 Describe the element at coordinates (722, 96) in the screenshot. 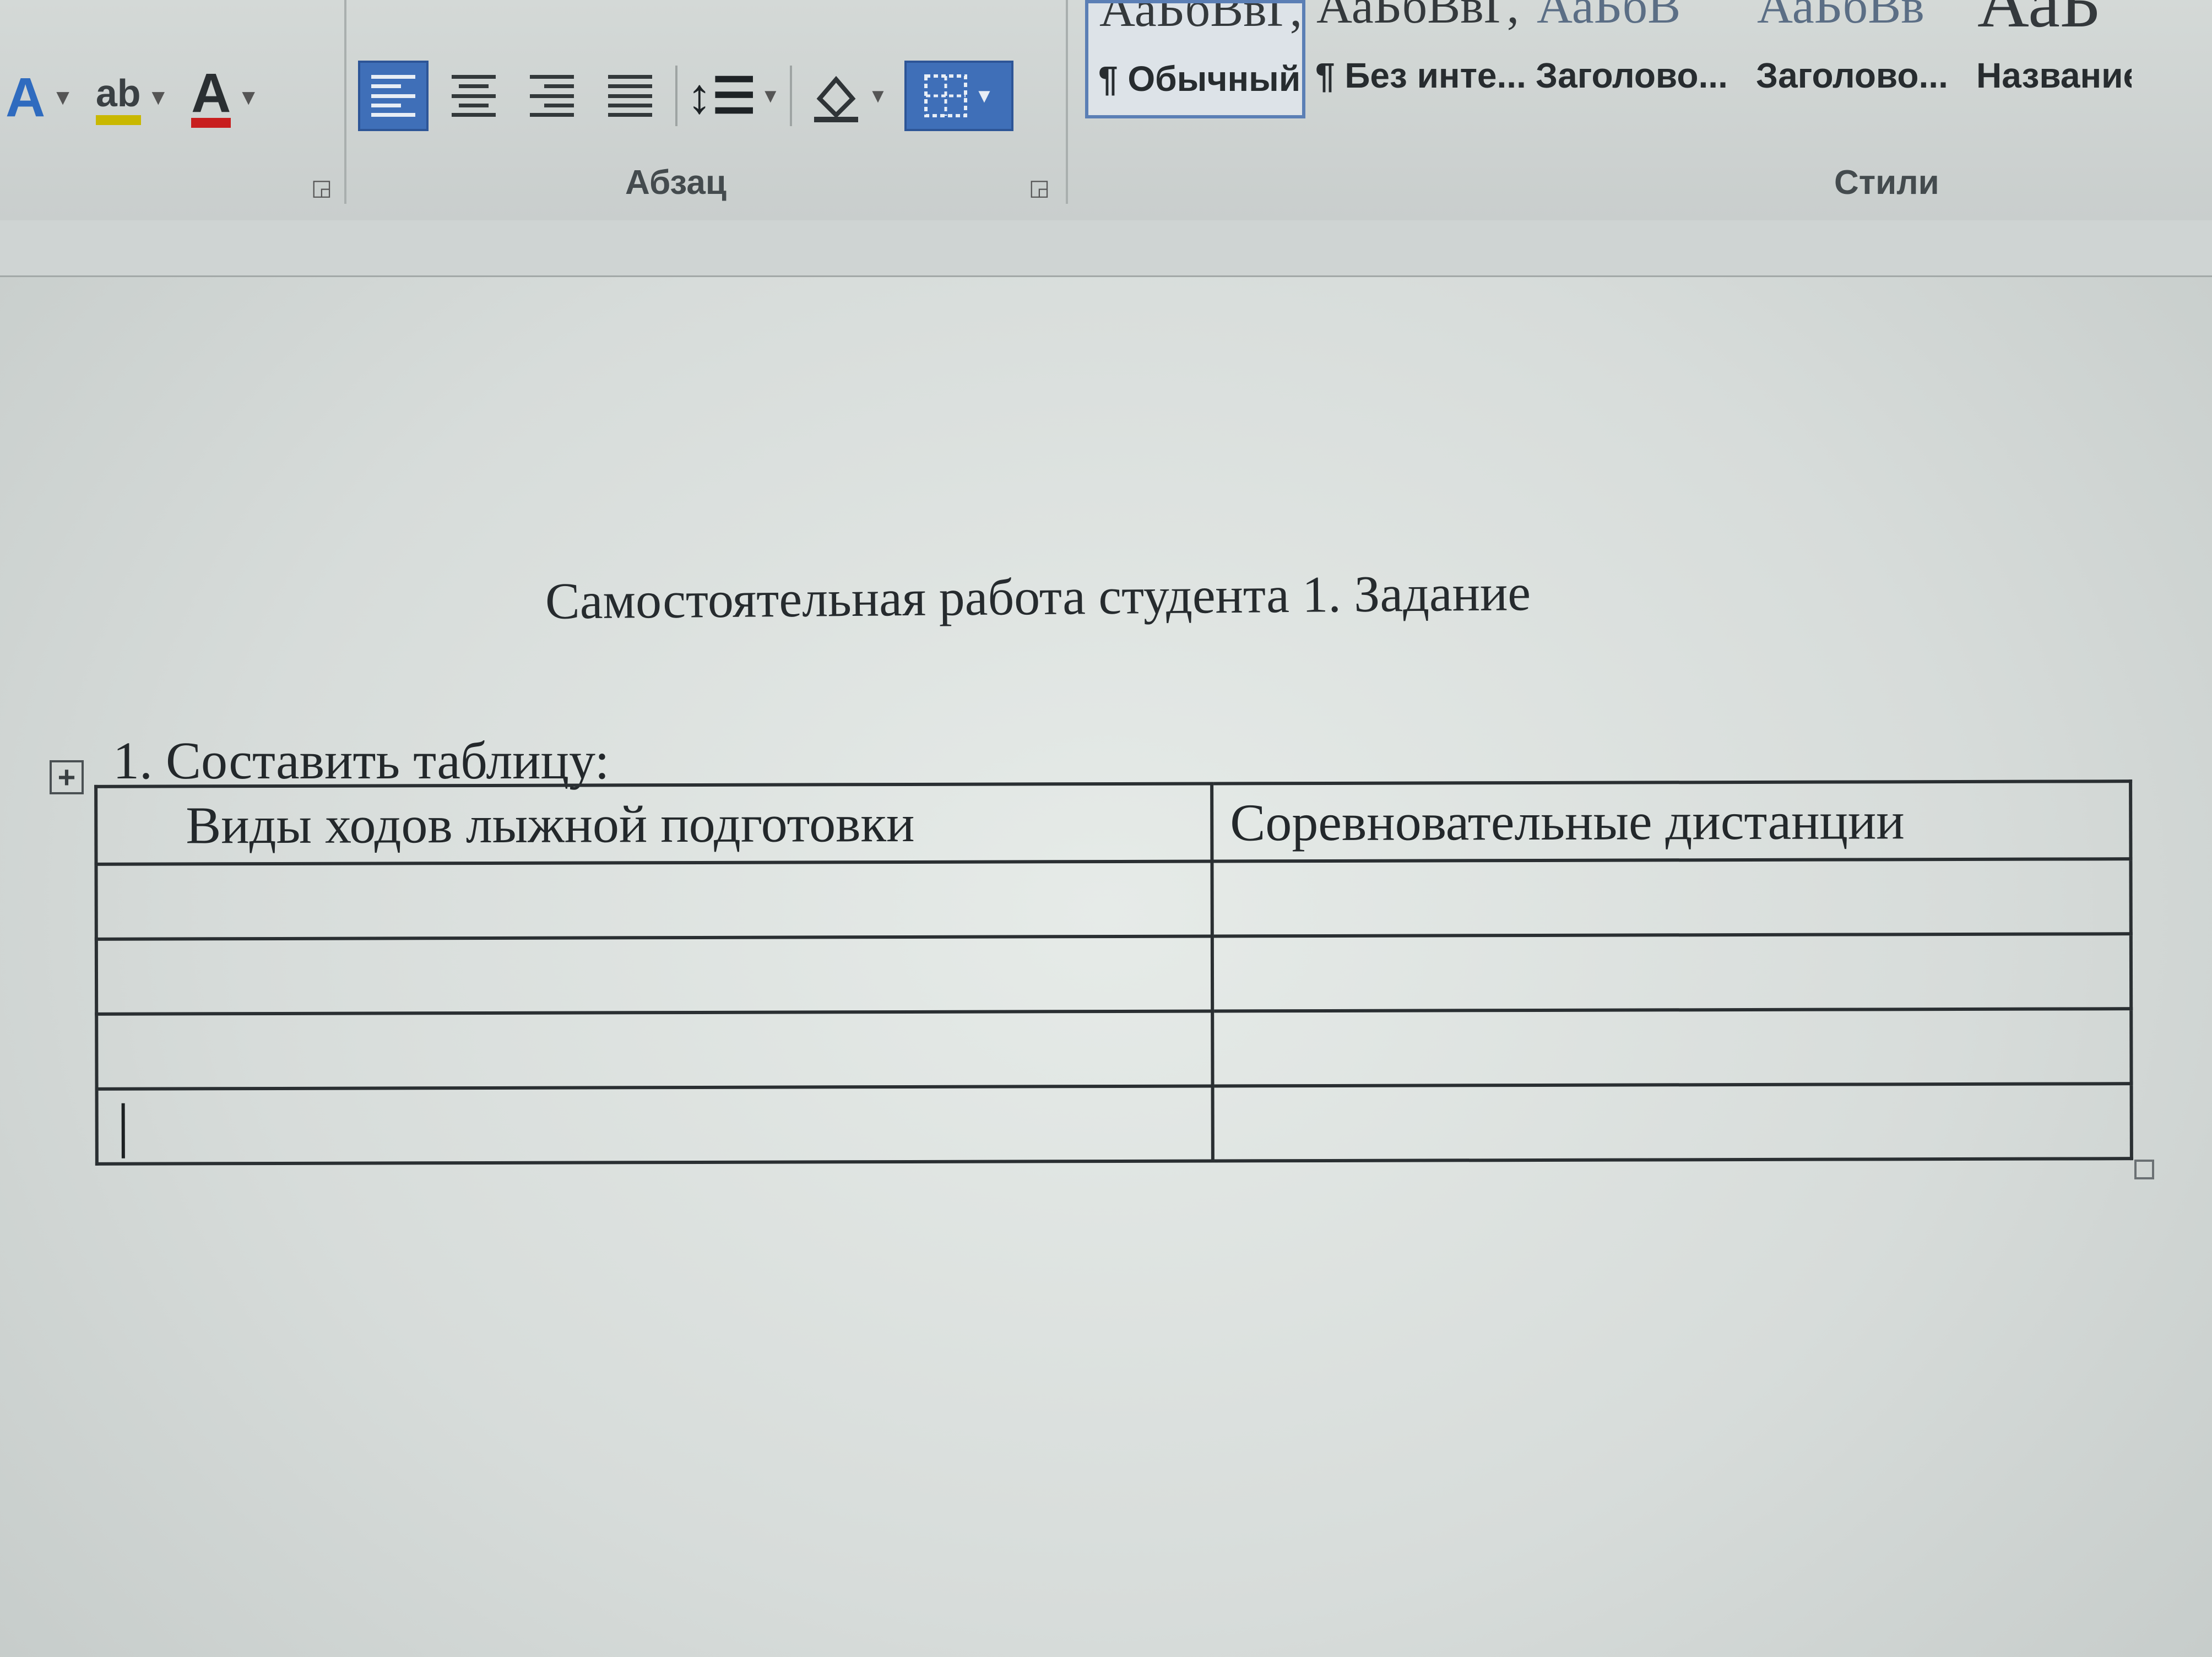

I see `line-spacing-icon: ↕☰` at that location.